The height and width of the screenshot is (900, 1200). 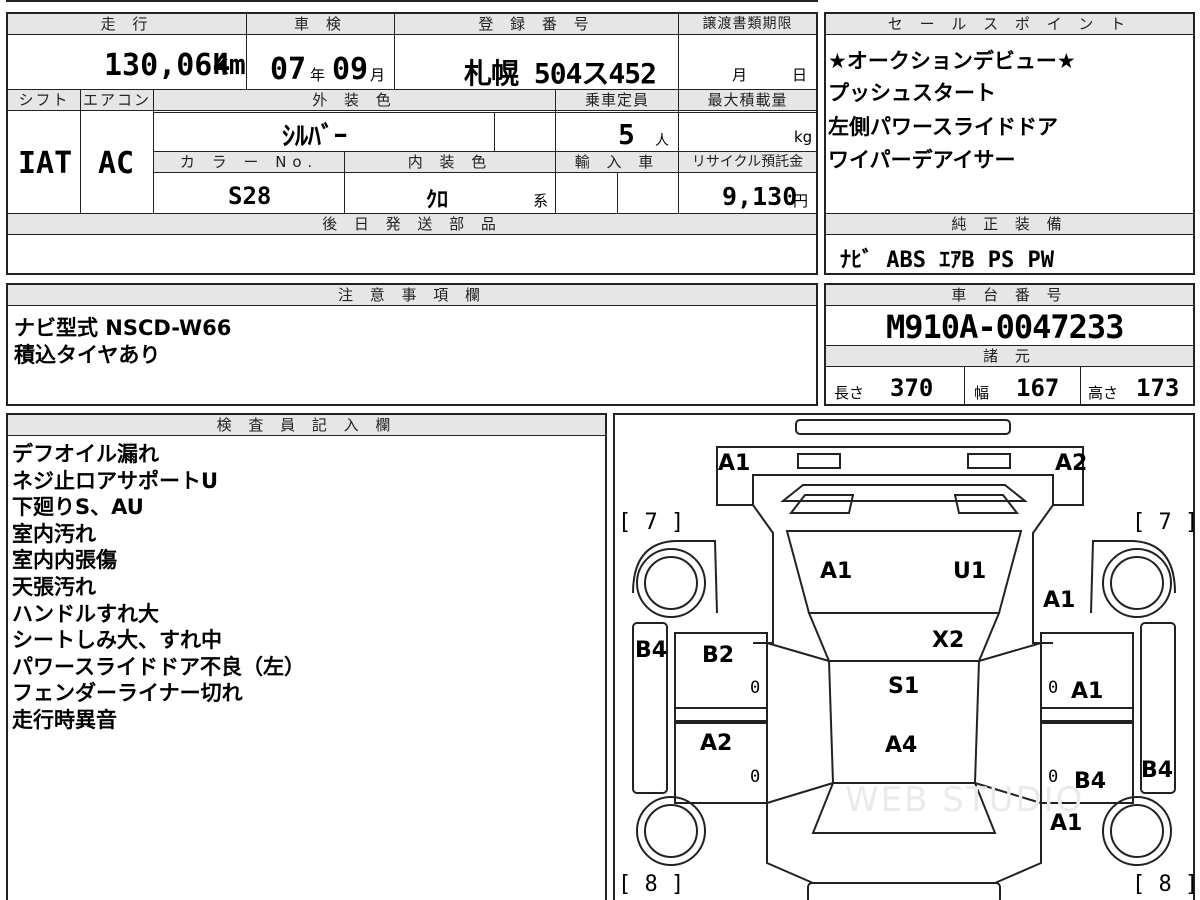 What do you see at coordinates (617, 162) in the screenshot?
I see `import-header: 輸 入 車` at bounding box center [617, 162].